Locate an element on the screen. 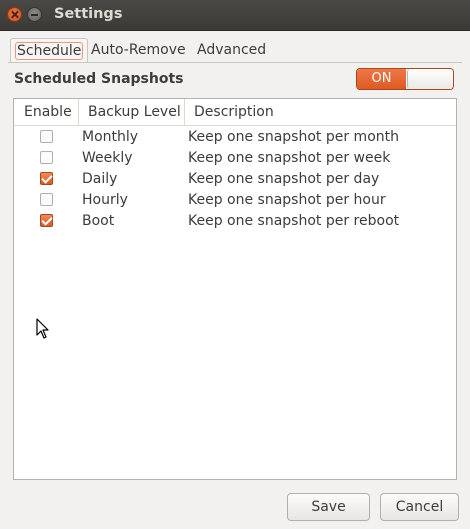 The image size is (470, 529). column-header-description: Description is located at coordinates (234, 112).